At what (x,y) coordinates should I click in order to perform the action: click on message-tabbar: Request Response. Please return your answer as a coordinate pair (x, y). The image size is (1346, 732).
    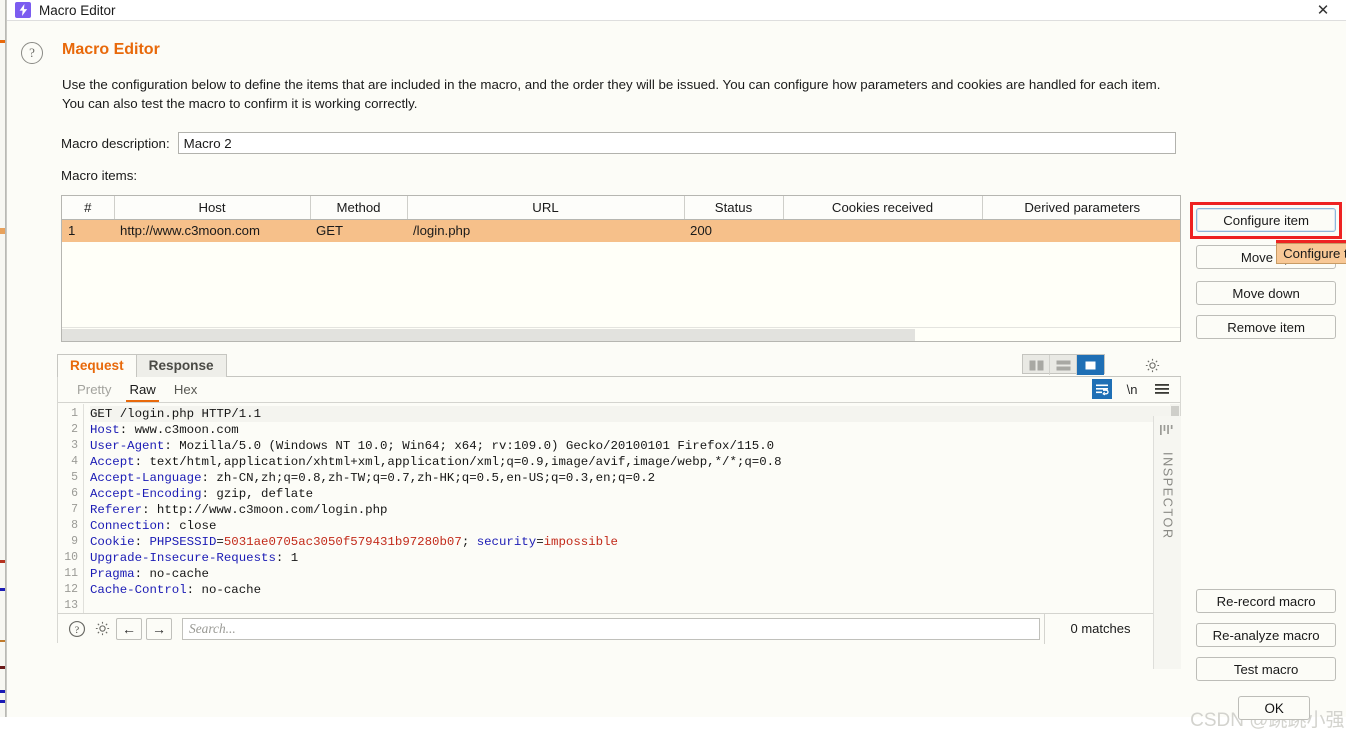
    Looking at the image, I should click on (619, 365).